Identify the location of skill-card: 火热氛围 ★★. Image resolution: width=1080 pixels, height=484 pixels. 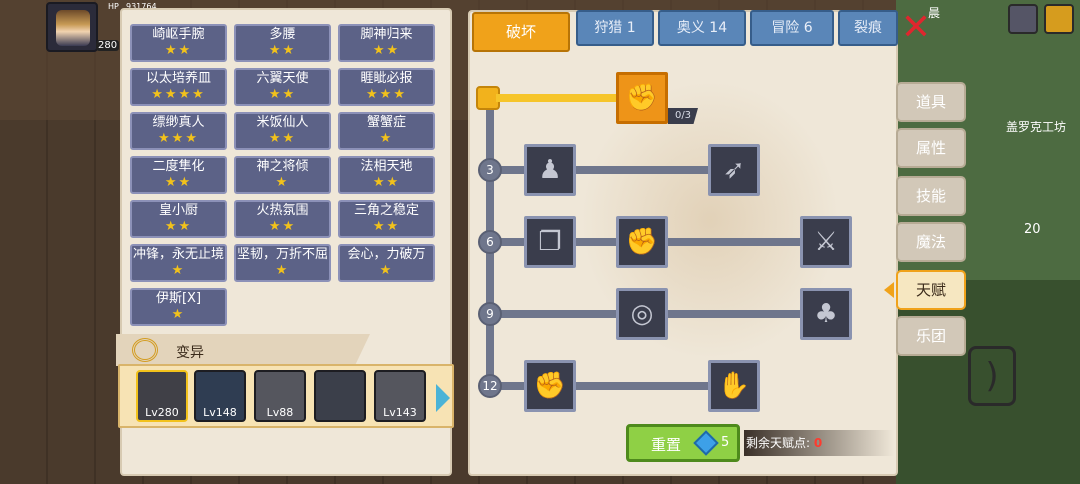
(282, 219).